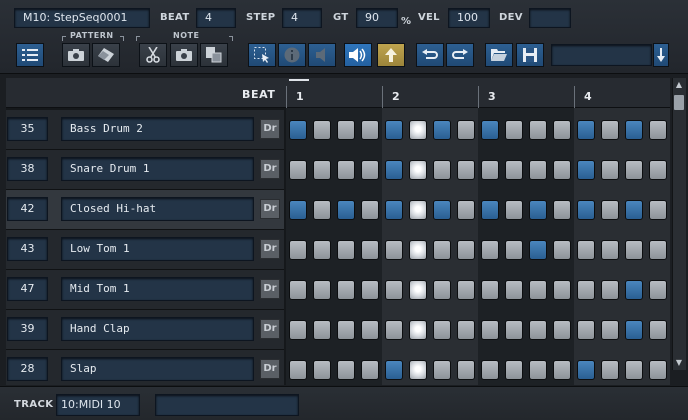 Image resolution: width=688 pixels, height=420 pixels. What do you see at coordinates (262, 55) in the screenshot?
I see `select-tool-button` at bounding box center [262, 55].